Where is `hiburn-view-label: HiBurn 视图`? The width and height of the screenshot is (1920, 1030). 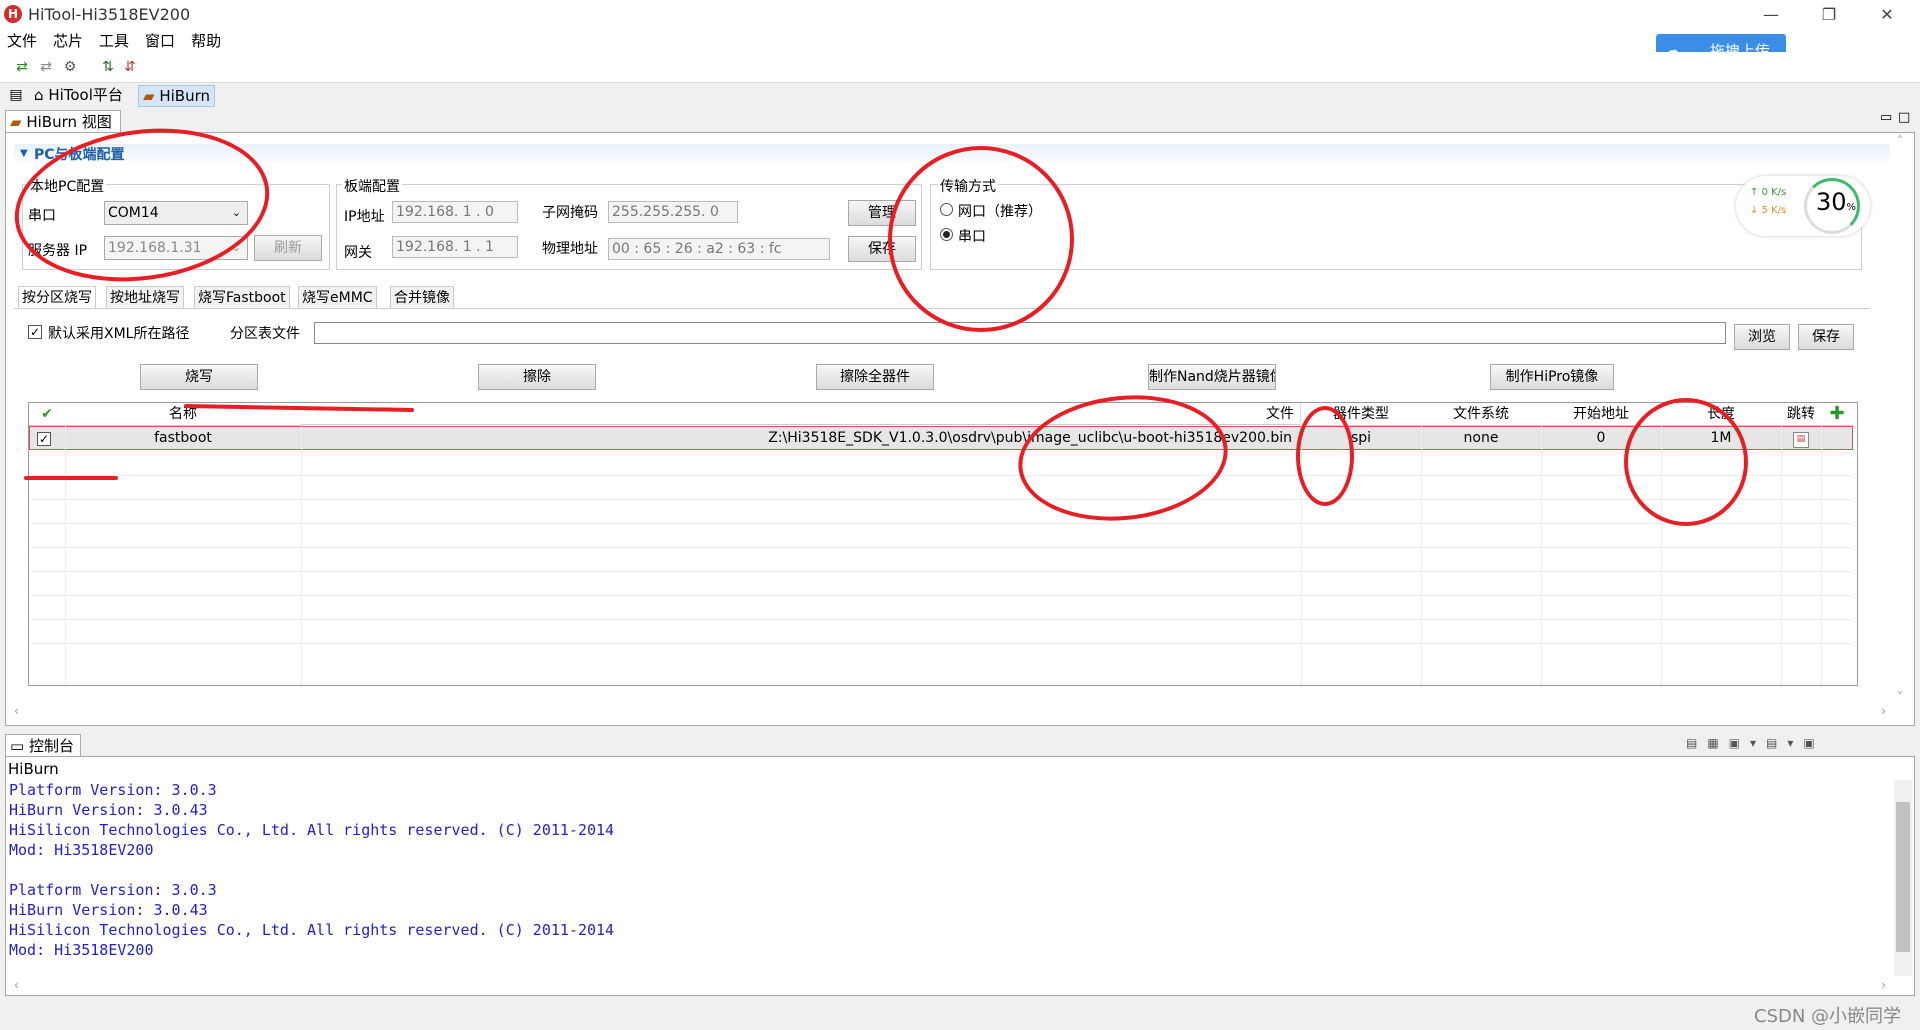
hiburn-view-label: HiBurn 视图 is located at coordinates (69, 122).